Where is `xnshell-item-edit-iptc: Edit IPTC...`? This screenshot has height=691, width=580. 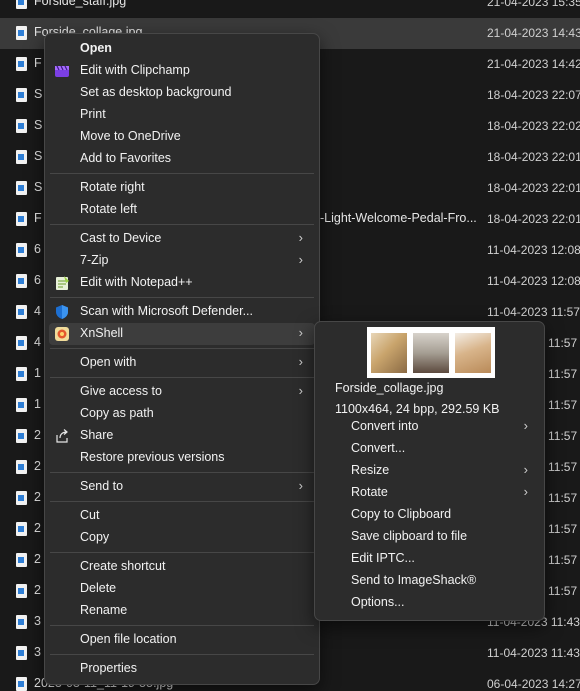
xnshell-item-edit-iptc: Edit IPTC... is located at coordinates (429, 559).